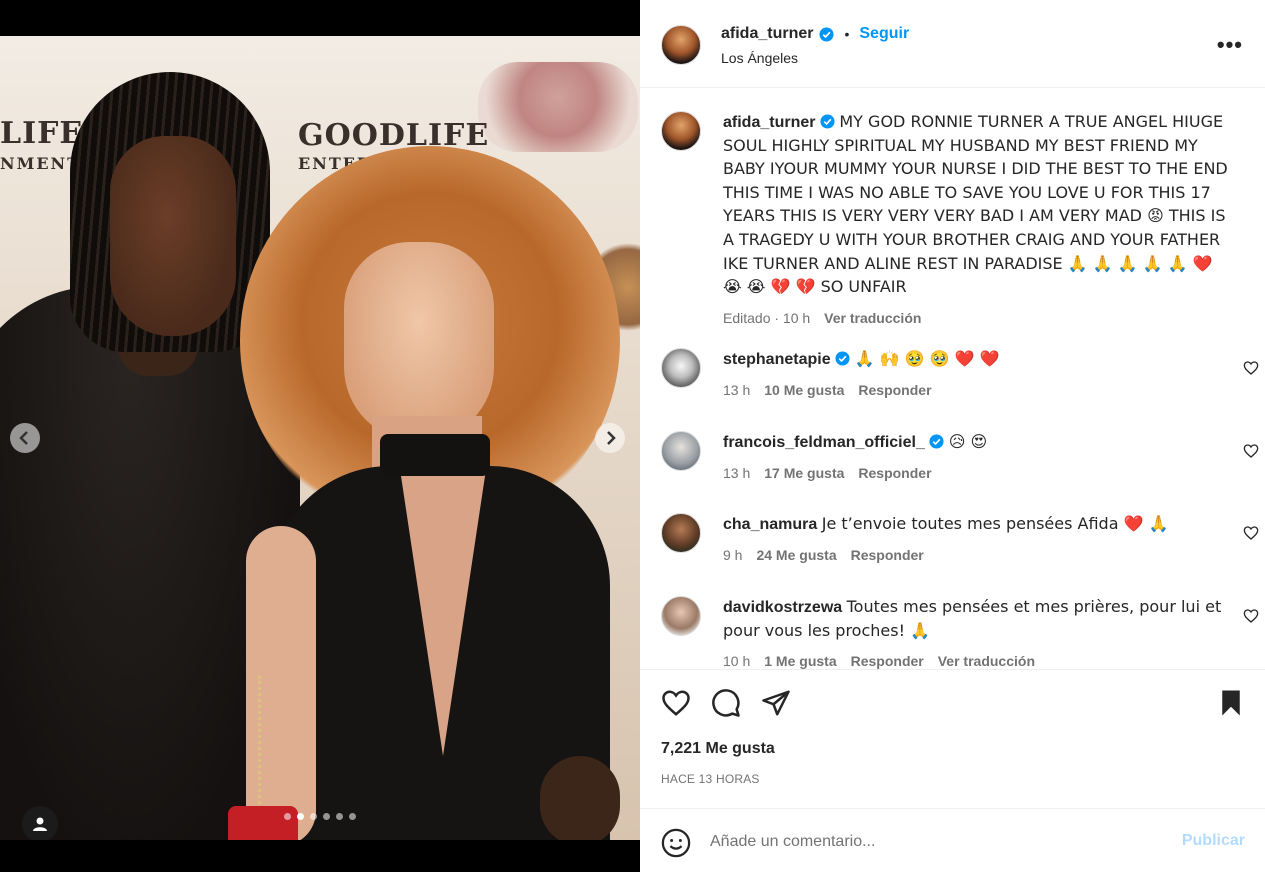  I want to click on commenter-username: stephanetapie, so click(777, 359).